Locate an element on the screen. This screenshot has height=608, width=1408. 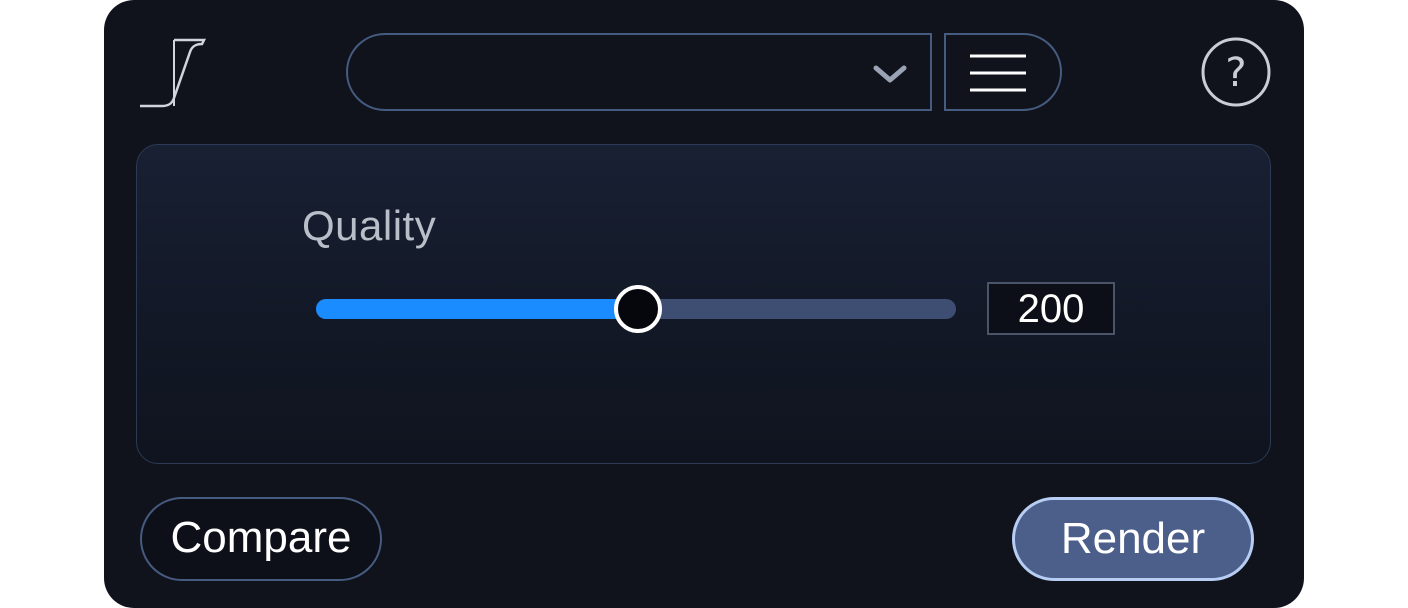
help-label: ? is located at coordinates (1235, 73).